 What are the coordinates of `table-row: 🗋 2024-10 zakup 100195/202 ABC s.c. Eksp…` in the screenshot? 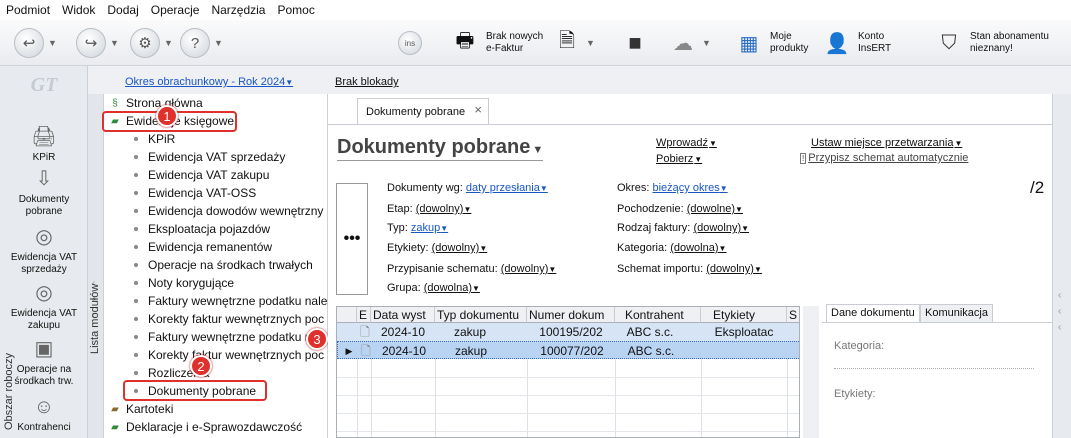 It's located at (568, 332).